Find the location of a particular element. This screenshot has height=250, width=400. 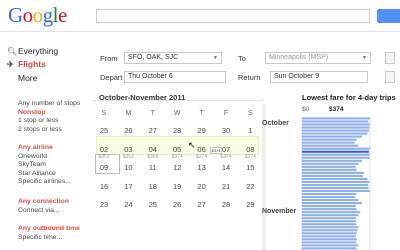

swap-button is located at coordinates (390, 58).